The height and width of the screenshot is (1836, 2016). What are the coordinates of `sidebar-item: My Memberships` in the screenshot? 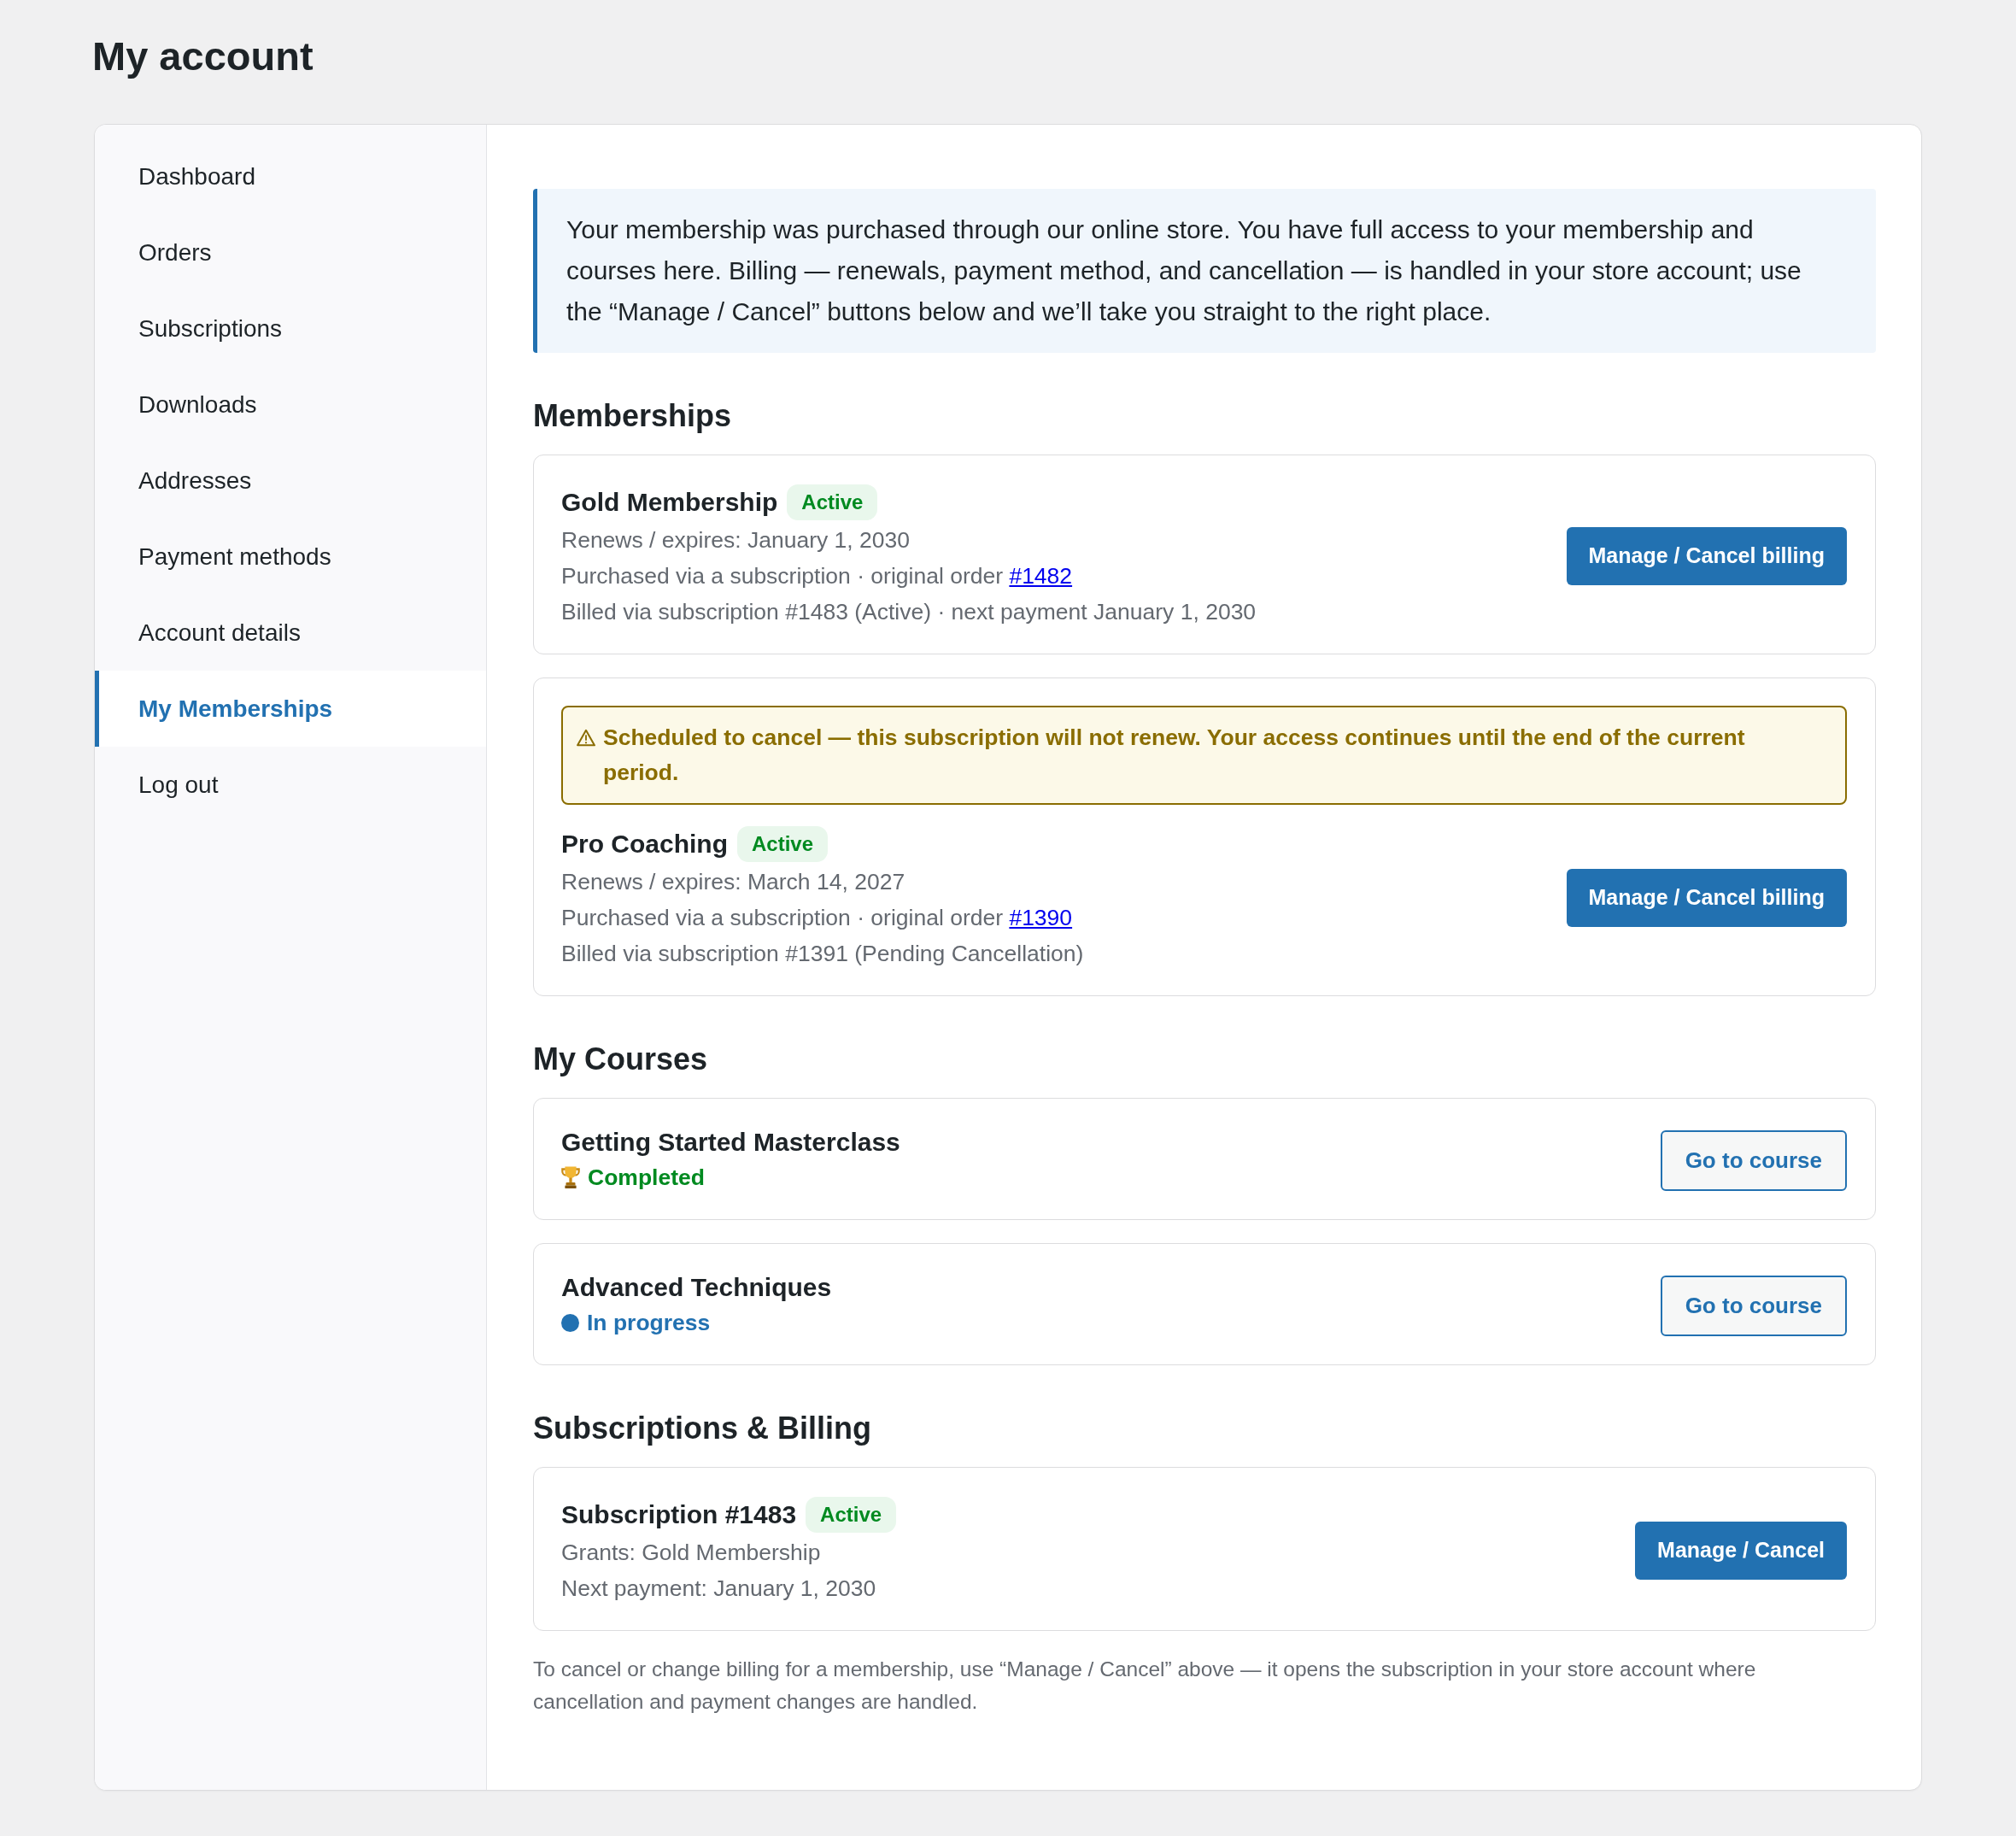 It's located at (290, 709).